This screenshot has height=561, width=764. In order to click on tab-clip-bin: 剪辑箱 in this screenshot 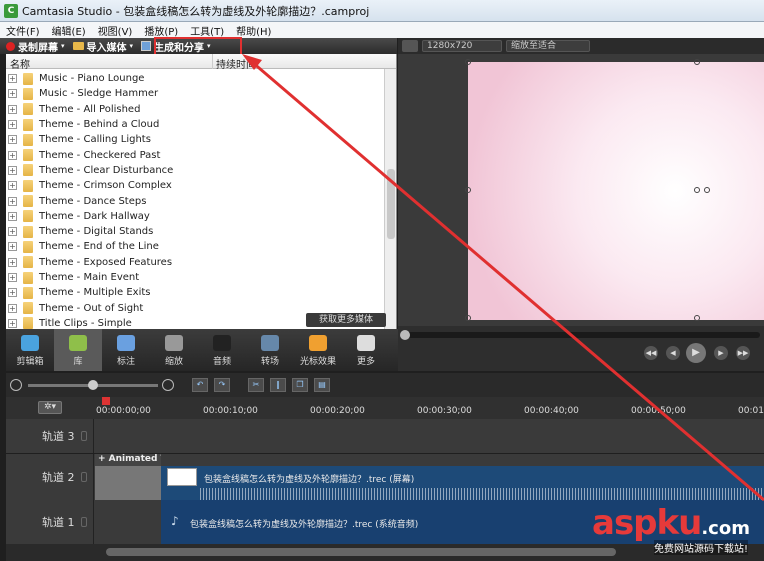, I will do `click(30, 350)`.